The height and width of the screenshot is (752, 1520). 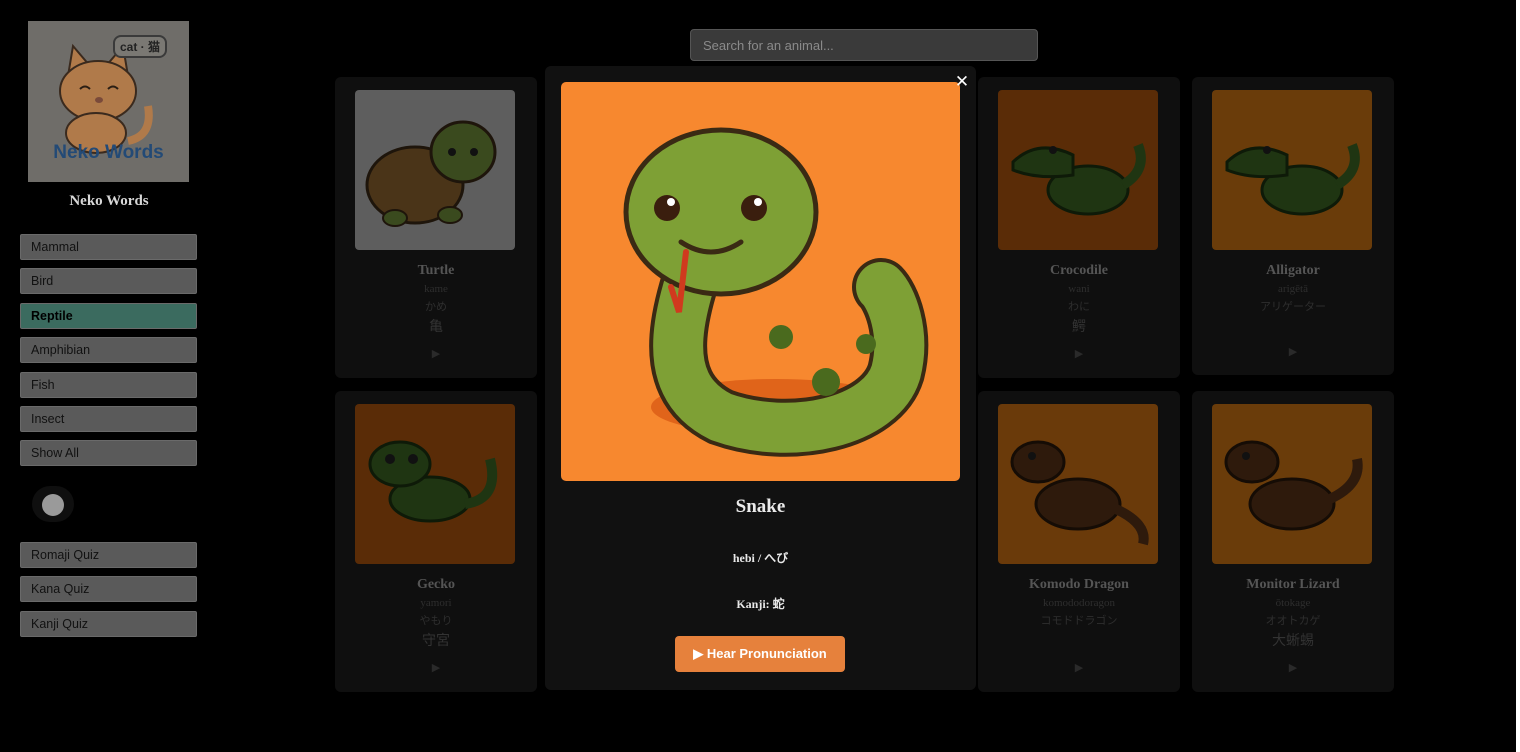 I want to click on category-mammal-button: Mammal, so click(x=108, y=247).